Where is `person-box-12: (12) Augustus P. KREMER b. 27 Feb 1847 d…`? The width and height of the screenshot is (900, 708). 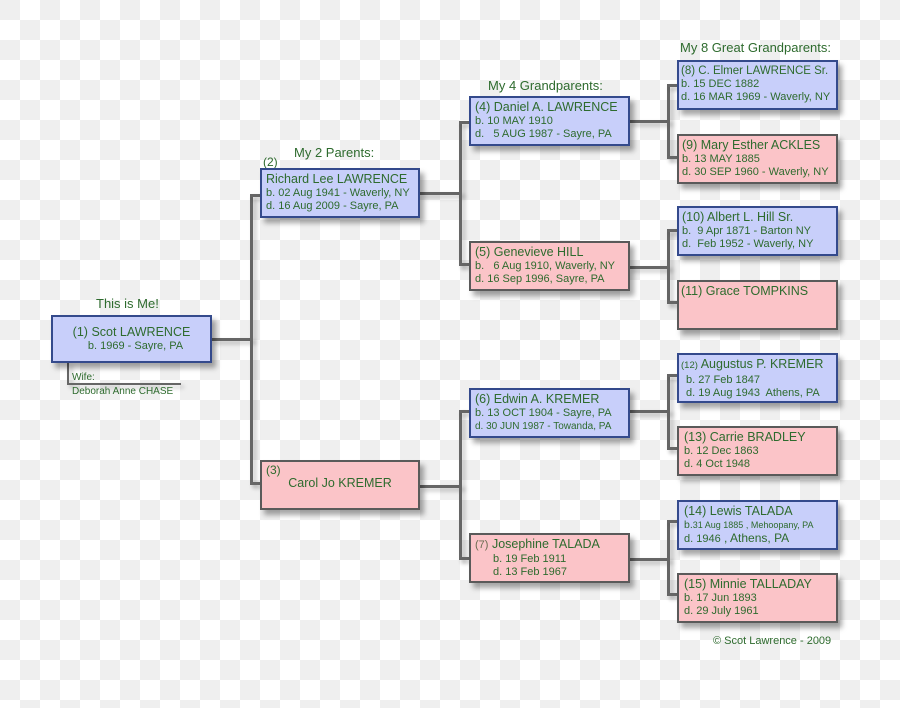
person-box-12: (12) Augustus P. KREMER b. 27 Feb 1847 d… is located at coordinates (757, 378).